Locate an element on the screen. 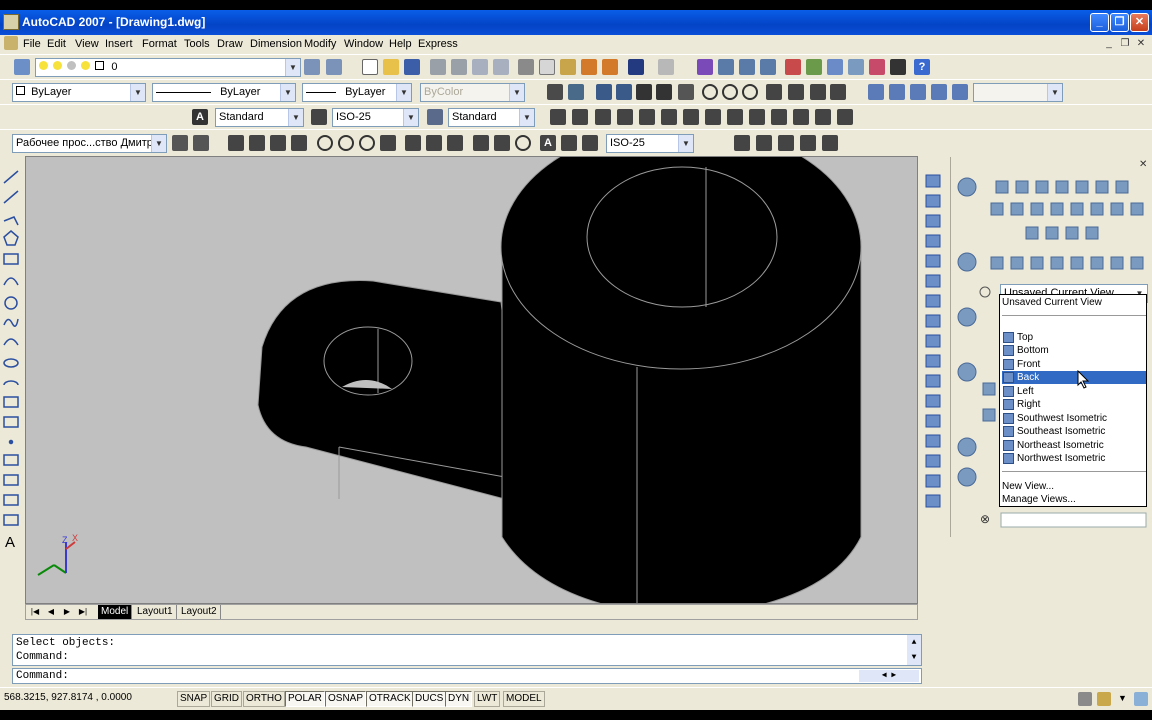 Image resolution: width=1152 pixels, height=720 pixels. 3d-dwf-icon is located at coordinates (501, 67).